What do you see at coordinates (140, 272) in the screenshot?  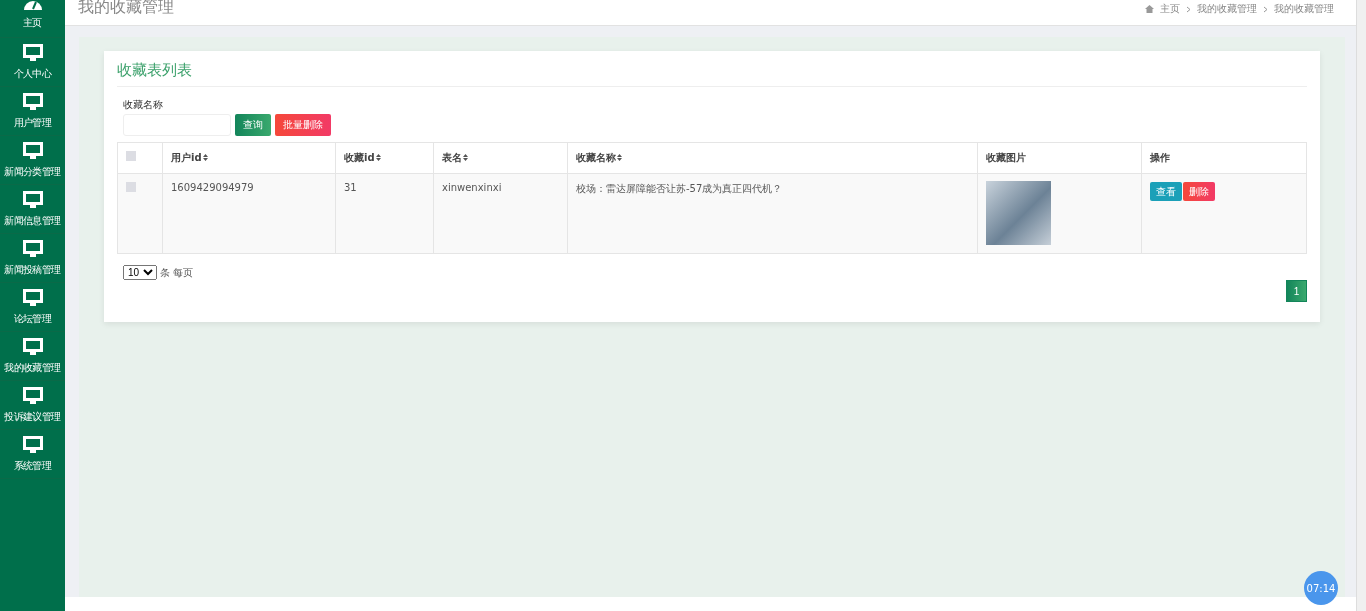 I see `page-size-select: 10` at bounding box center [140, 272].